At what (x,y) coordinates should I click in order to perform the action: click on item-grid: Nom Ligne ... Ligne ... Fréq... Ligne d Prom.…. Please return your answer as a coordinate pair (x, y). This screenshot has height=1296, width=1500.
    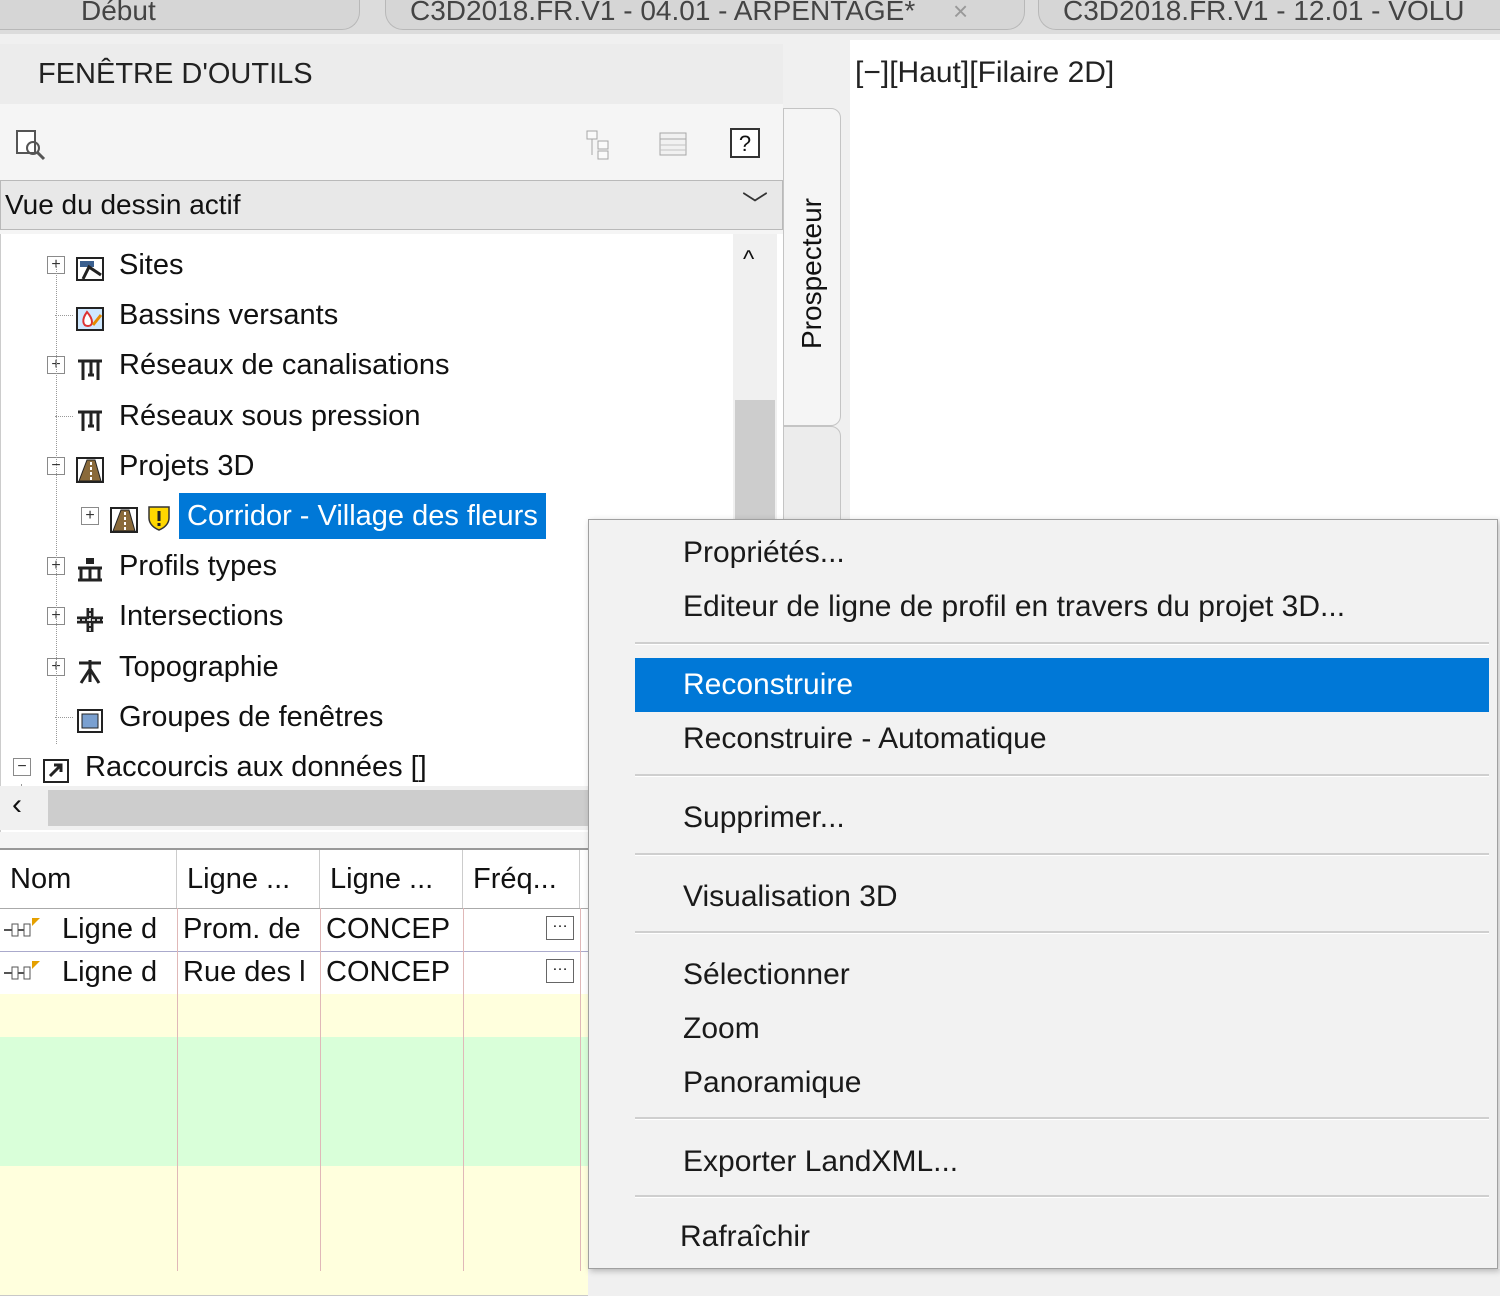
    Looking at the image, I should click on (294, 1072).